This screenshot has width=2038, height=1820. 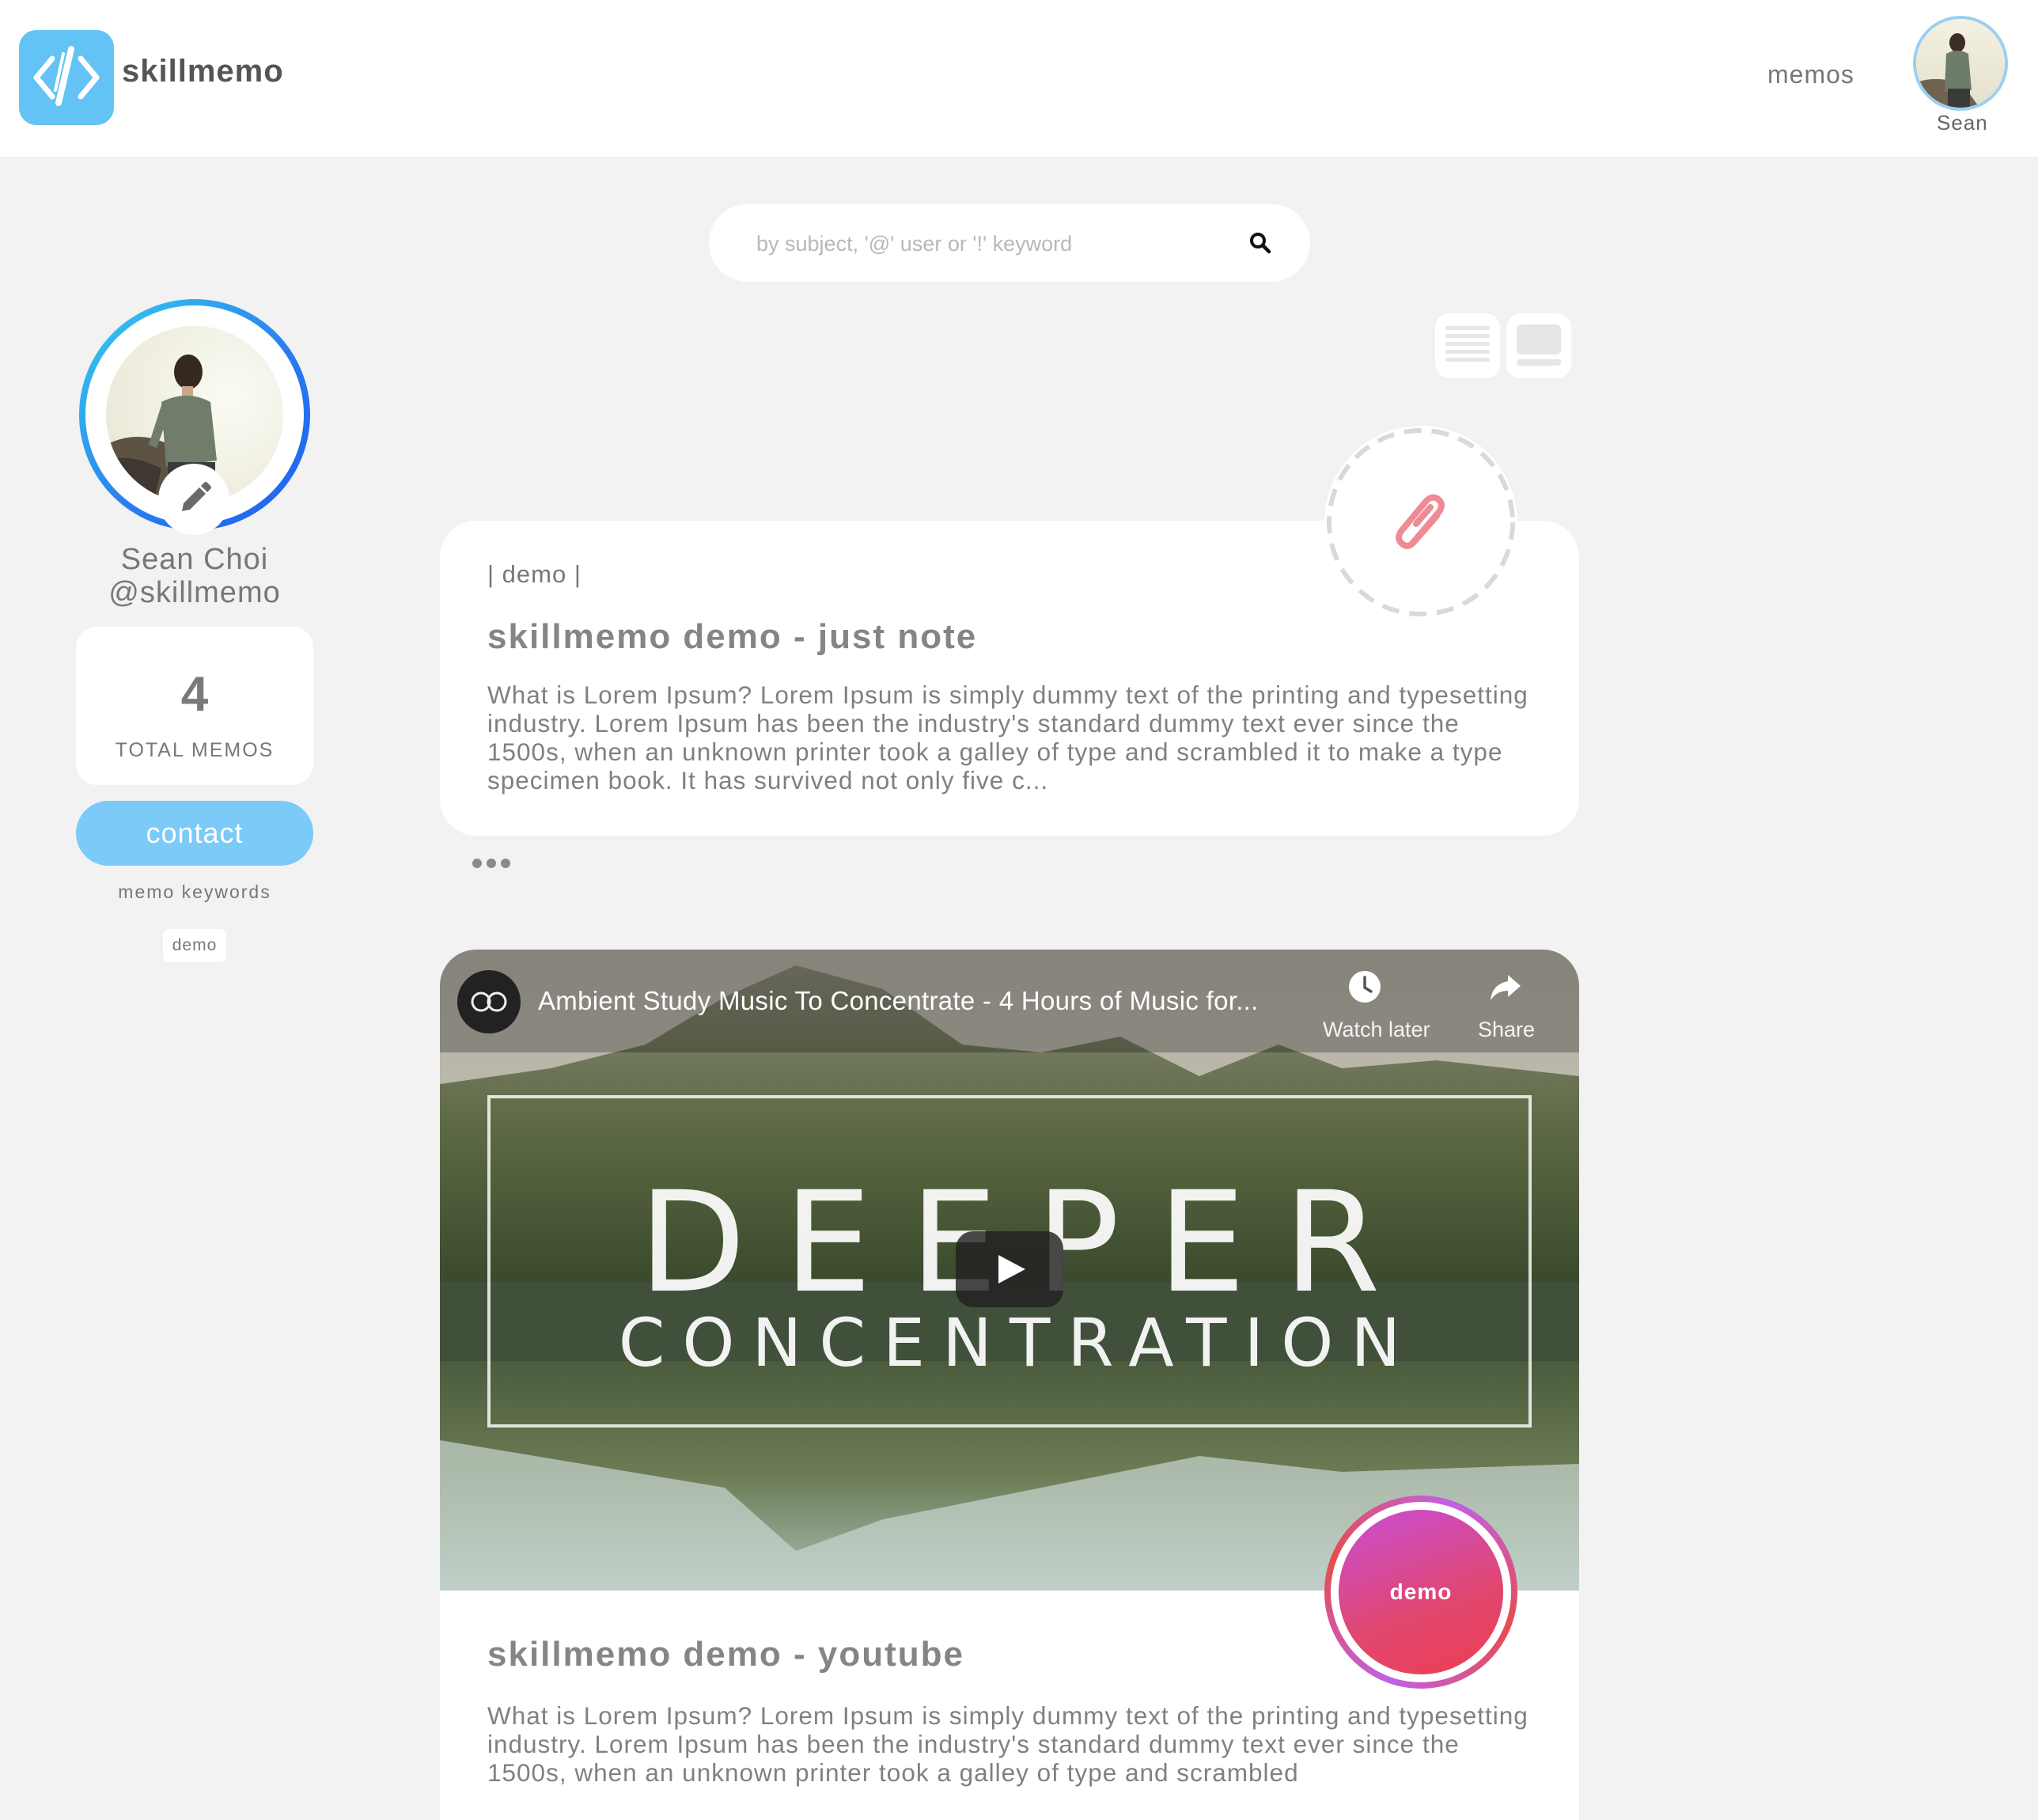 I want to click on nav-username: Sean, so click(x=1963, y=123).